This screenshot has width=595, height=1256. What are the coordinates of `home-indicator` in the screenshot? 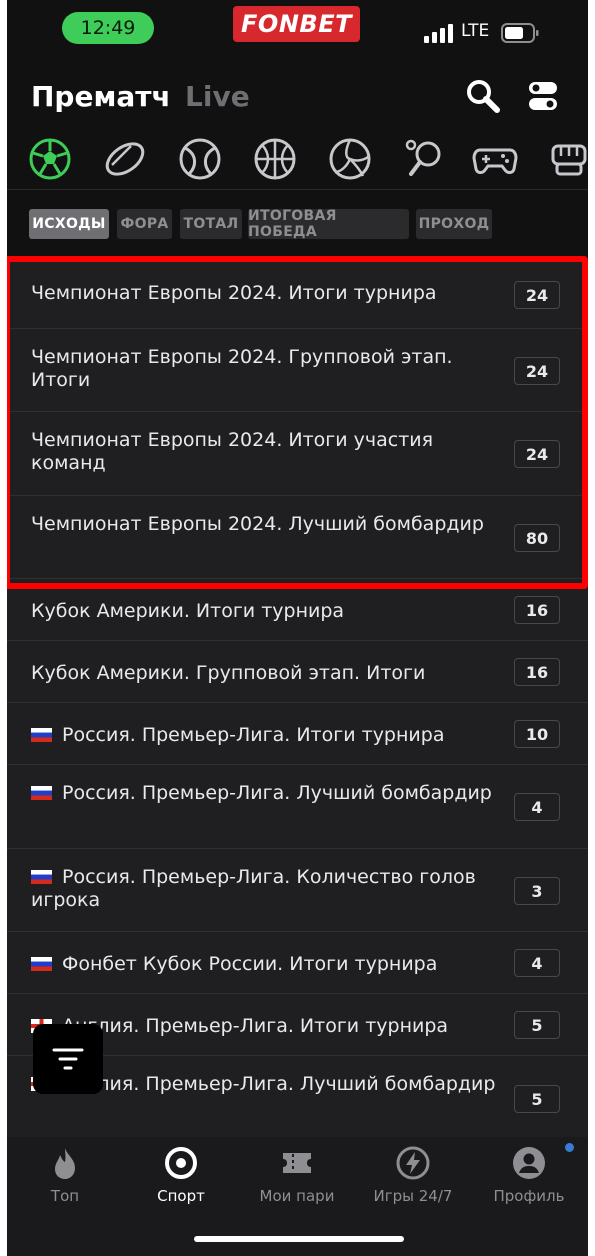 It's located at (299, 1239).